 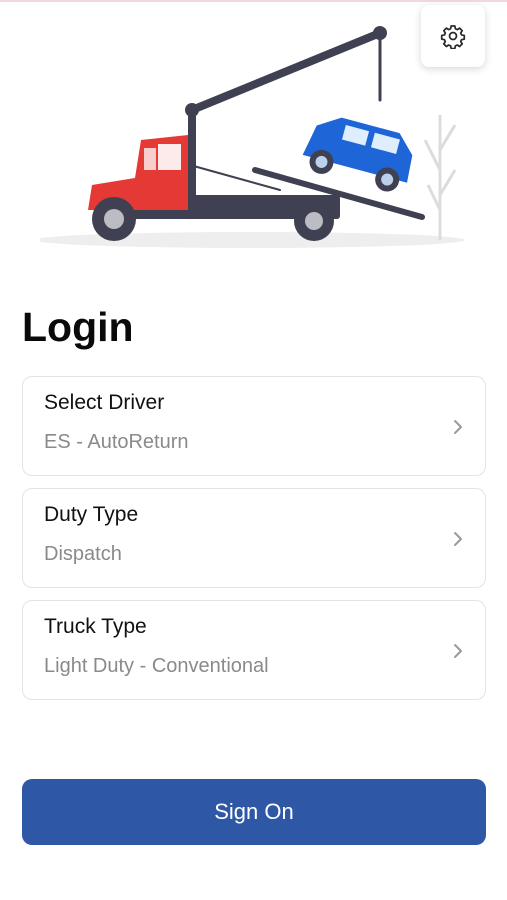 I want to click on duty-type-field: Duty Type Dispatch, so click(x=254, y=538).